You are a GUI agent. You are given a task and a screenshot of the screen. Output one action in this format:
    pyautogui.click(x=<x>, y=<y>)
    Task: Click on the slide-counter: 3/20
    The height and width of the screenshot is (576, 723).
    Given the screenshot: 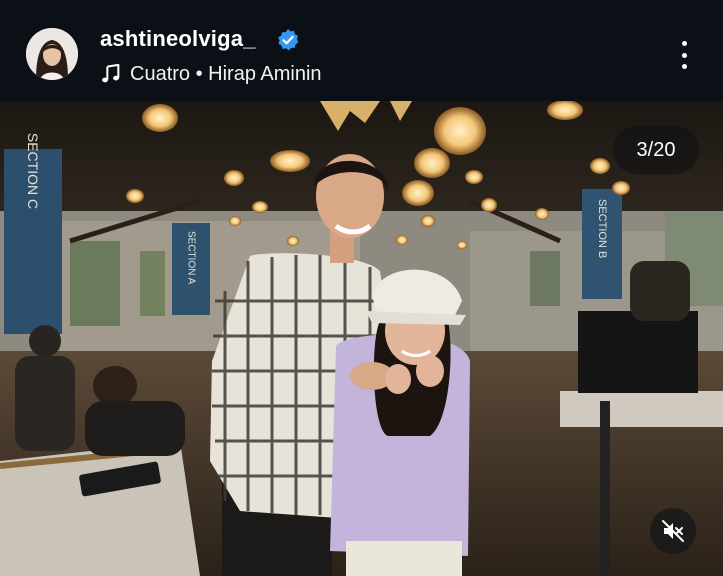 What is the action you would take?
    pyautogui.click(x=656, y=150)
    